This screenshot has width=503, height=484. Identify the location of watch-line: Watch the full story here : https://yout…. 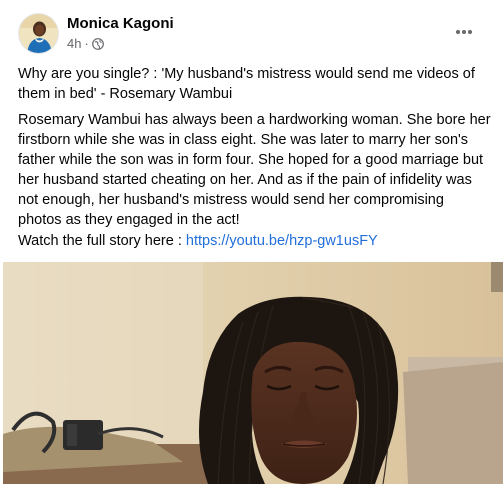
(254, 241).